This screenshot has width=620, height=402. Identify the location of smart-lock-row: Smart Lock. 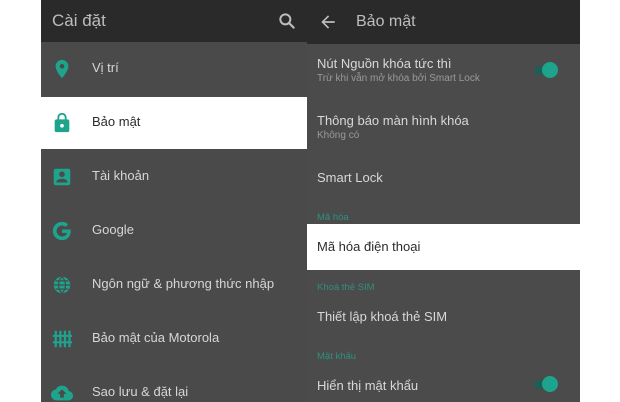
(443, 177).